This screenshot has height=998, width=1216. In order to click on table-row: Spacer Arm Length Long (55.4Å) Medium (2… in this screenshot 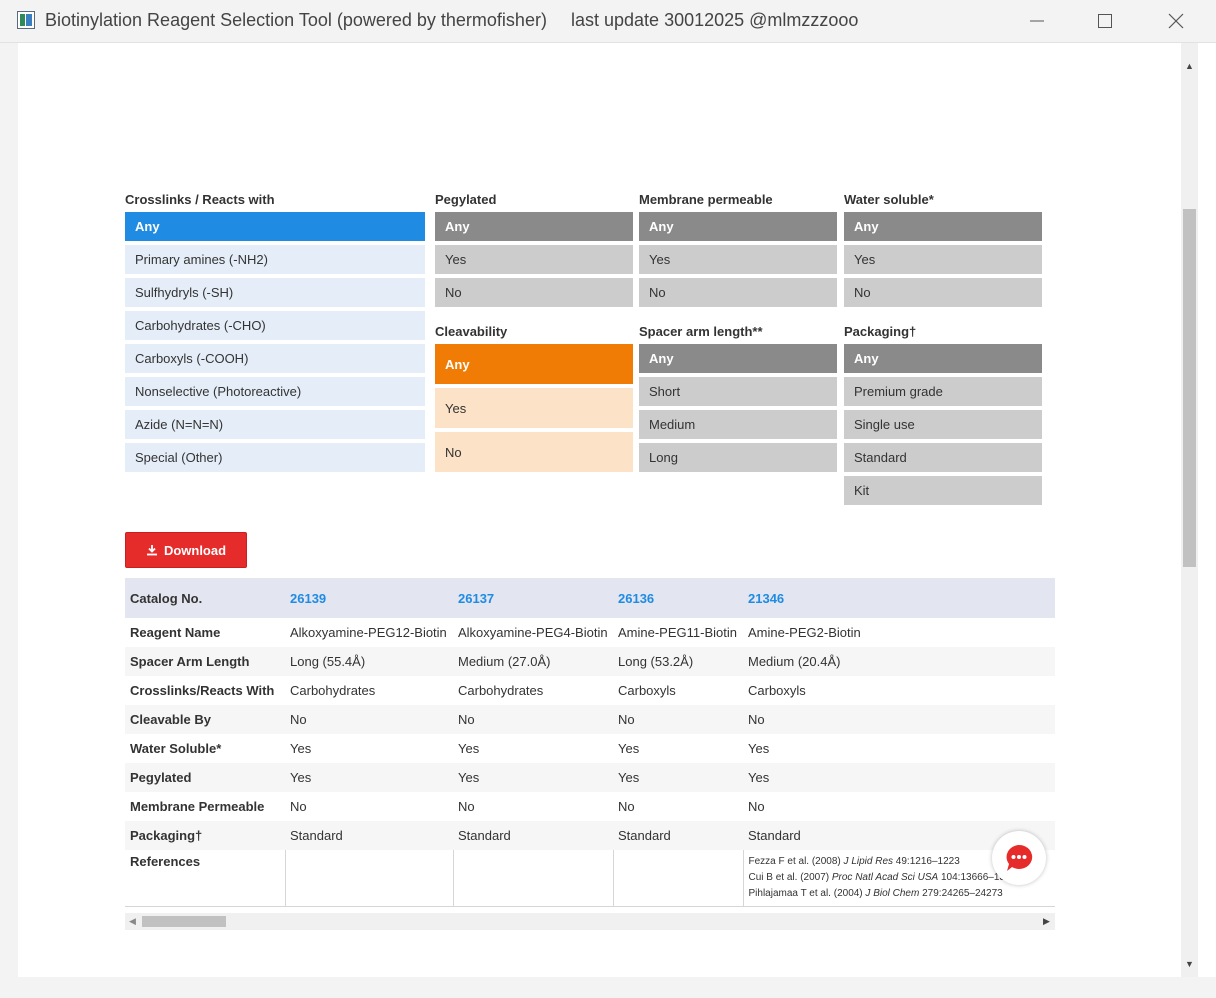, I will do `click(590, 661)`.